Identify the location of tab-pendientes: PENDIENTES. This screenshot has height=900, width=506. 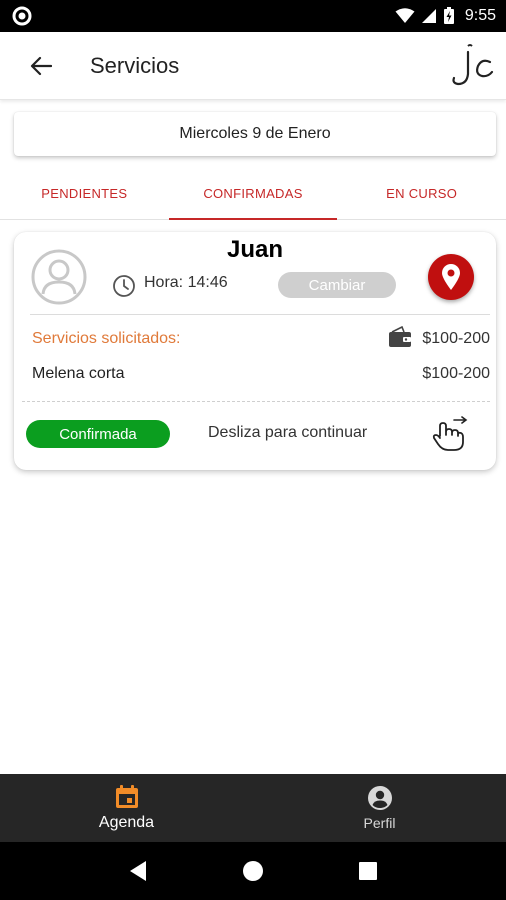
(84, 193).